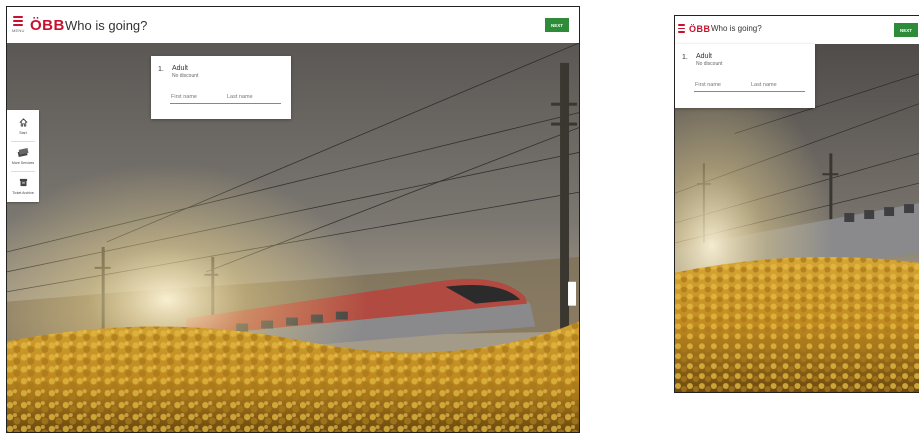 Image resolution: width=919 pixels, height=439 pixels. I want to click on menu-button, so click(681, 28).